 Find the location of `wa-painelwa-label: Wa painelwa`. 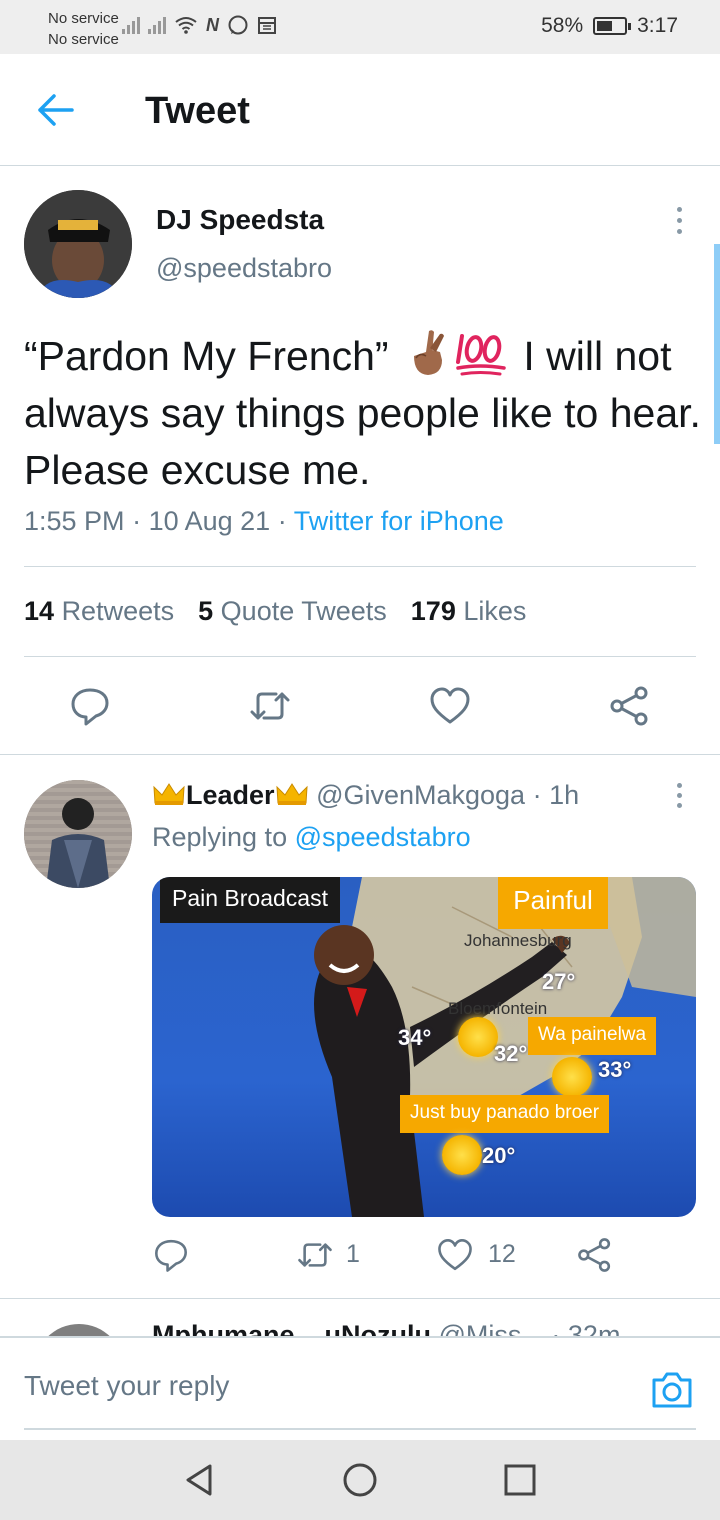

wa-painelwa-label: Wa painelwa is located at coordinates (592, 1036).